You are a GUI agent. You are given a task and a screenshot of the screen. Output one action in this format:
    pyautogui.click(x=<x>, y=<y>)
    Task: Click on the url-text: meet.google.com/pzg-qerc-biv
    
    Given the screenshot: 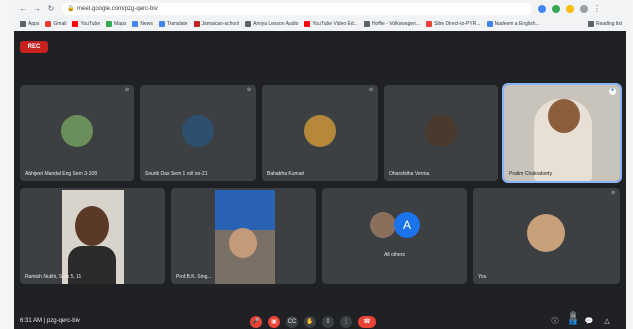 What is the action you would take?
    pyautogui.click(x=117, y=8)
    